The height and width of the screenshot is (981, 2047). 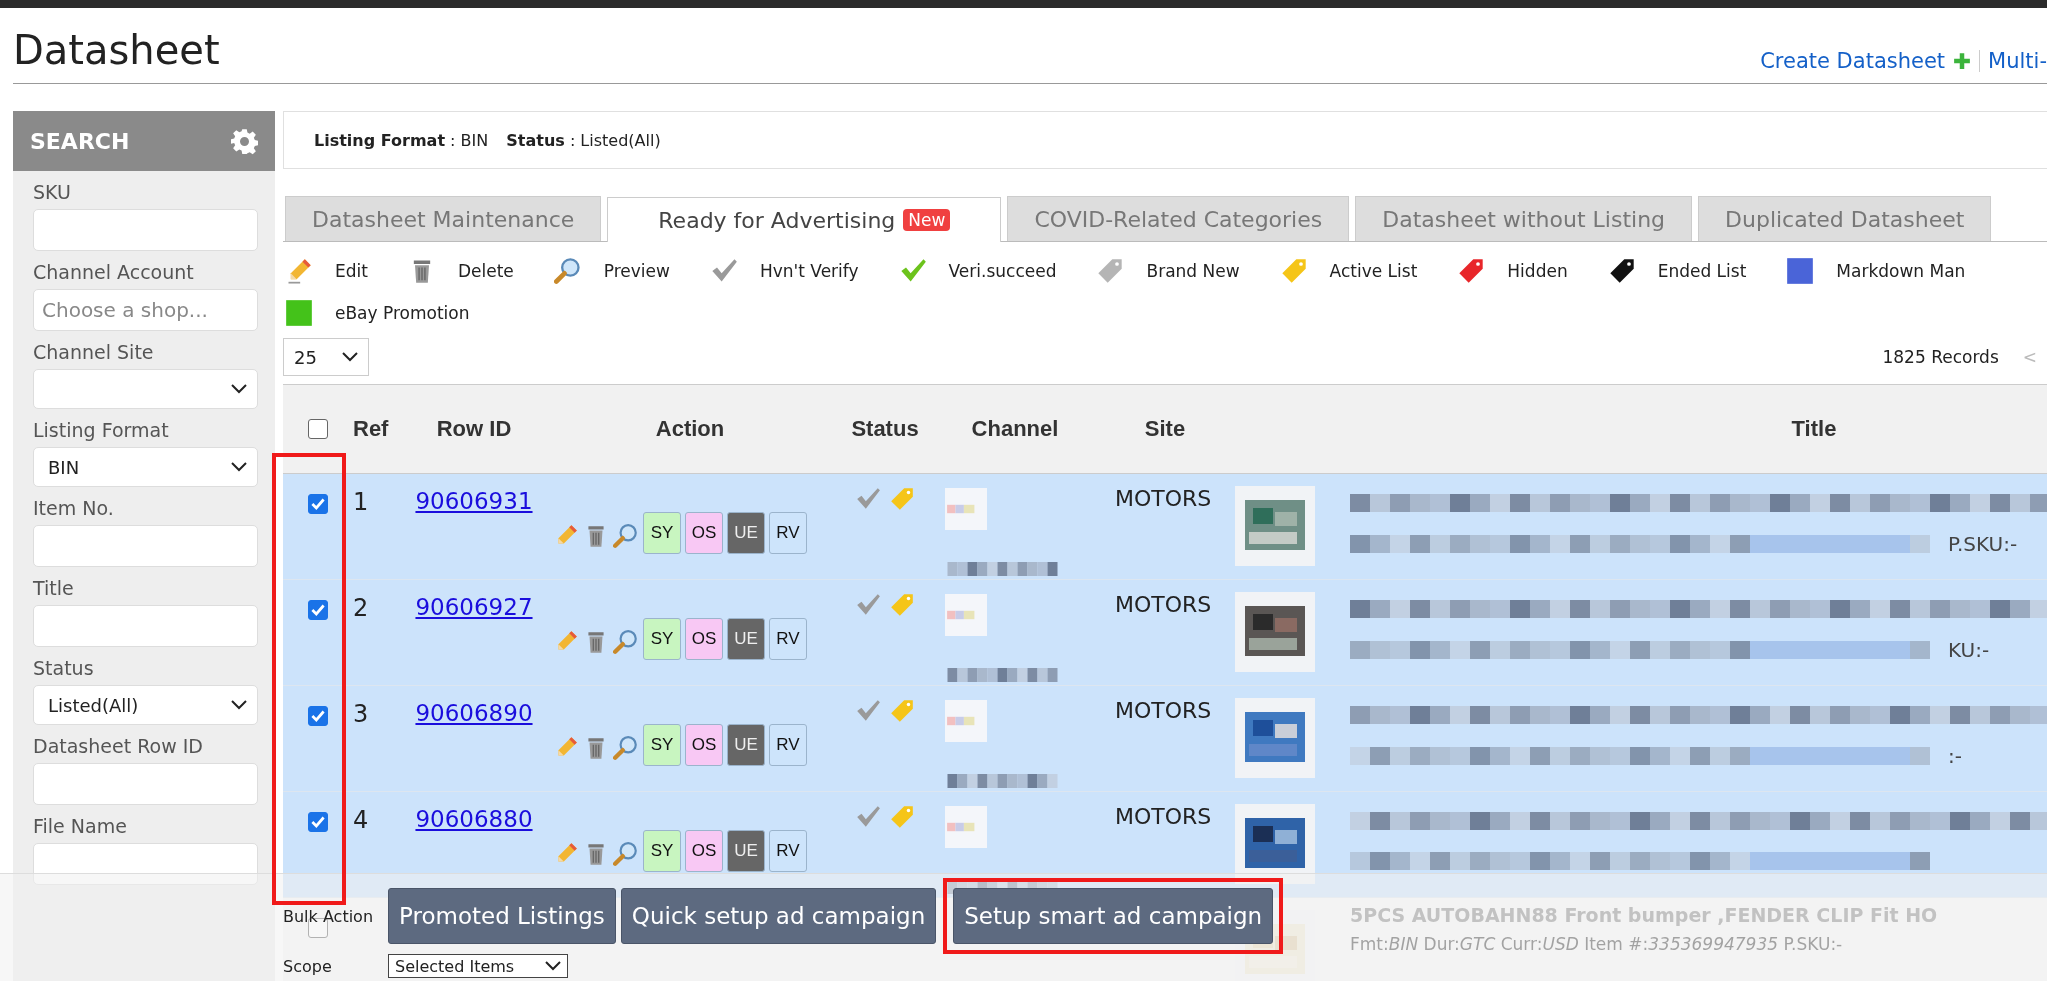 I want to click on legend-label: Hidden, so click(x=1537, y=271).